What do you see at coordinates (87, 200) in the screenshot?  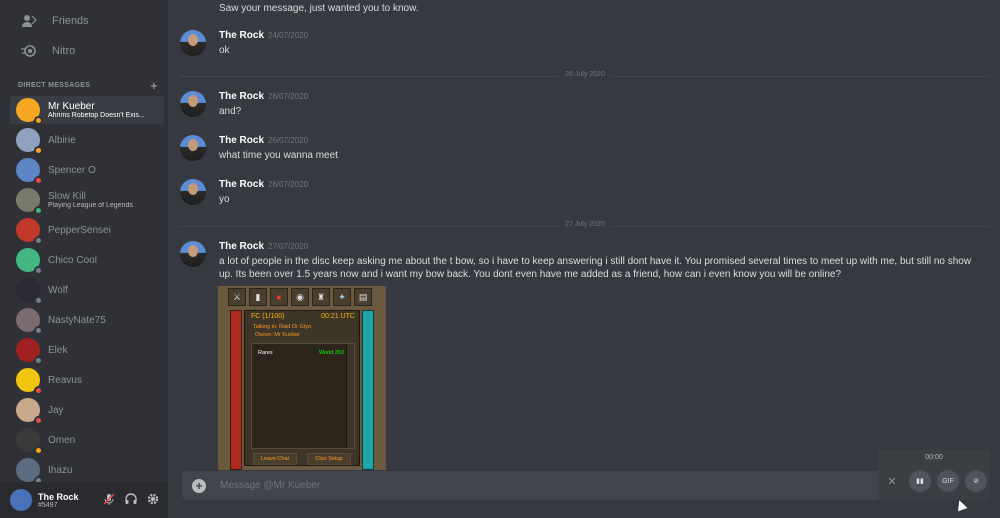 I see `dm-item: Slow Kill Playing League of Legends` at bounding box center [87, 200].